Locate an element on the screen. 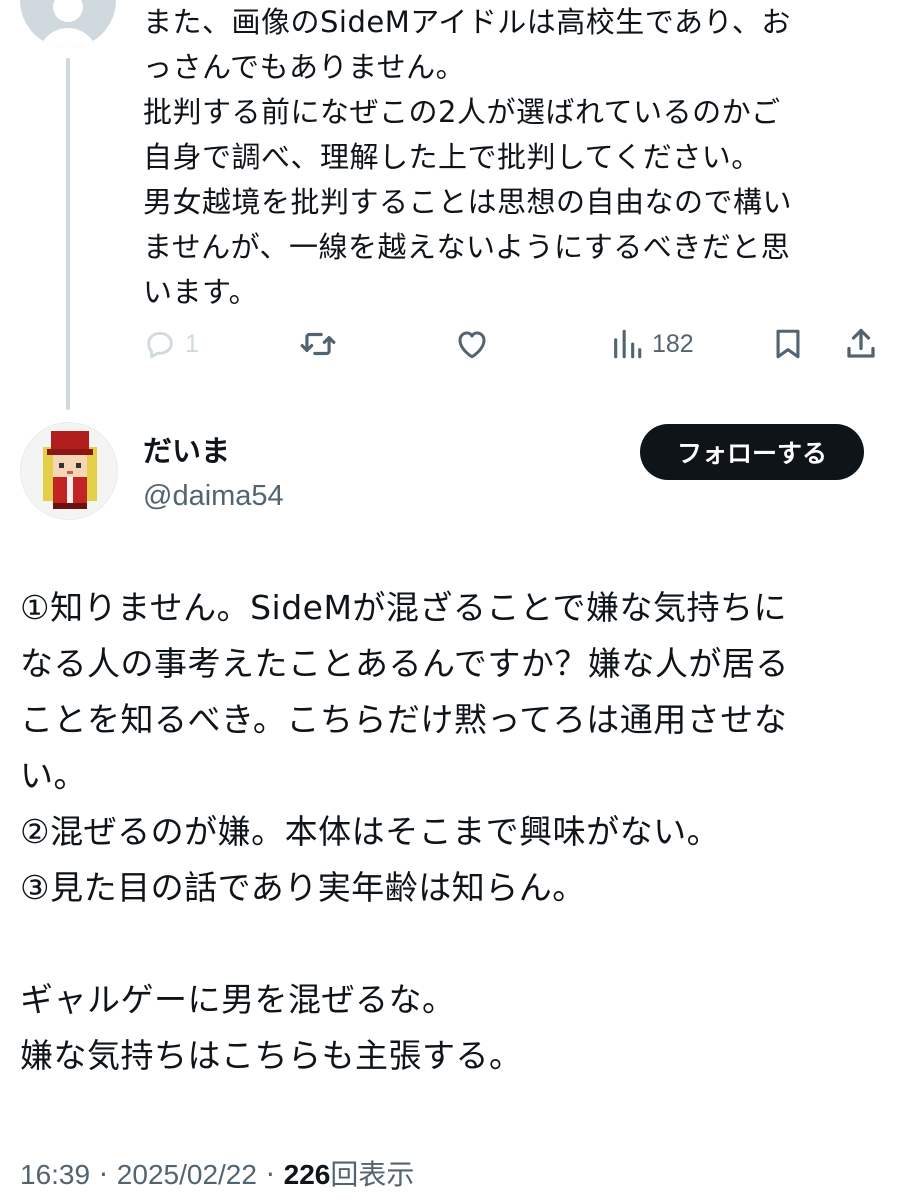 The height and width of the screenshot is (1200, 903). reply-icon is located at coordinates (160, 345).